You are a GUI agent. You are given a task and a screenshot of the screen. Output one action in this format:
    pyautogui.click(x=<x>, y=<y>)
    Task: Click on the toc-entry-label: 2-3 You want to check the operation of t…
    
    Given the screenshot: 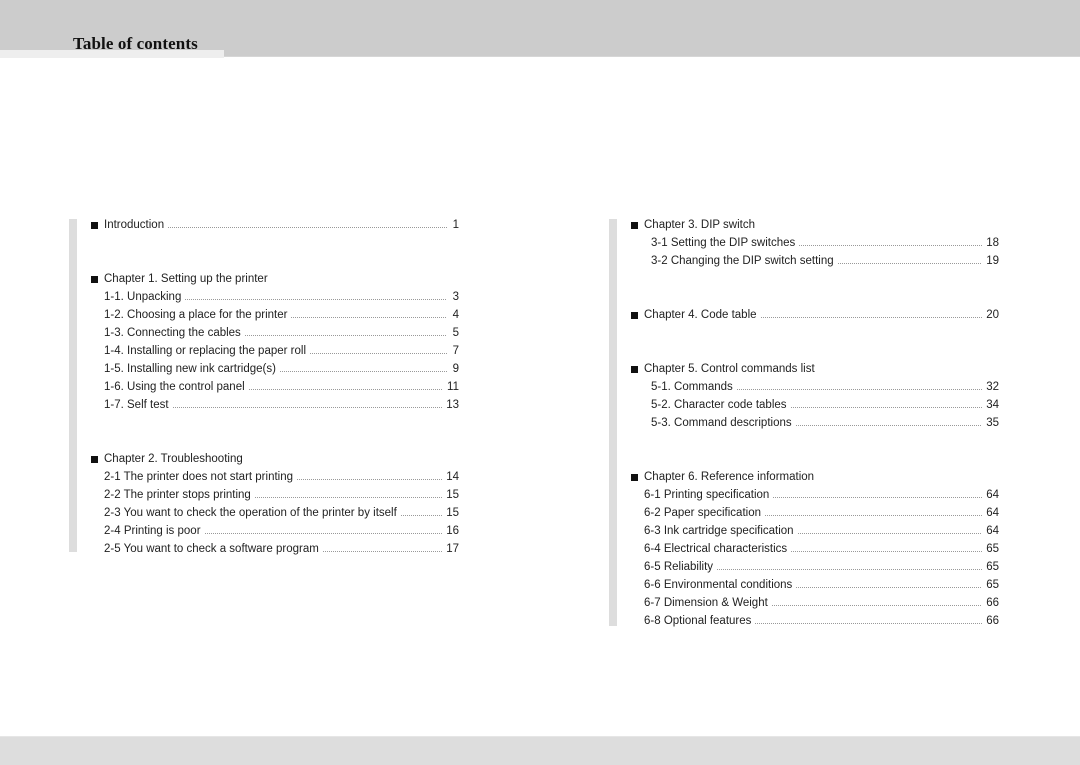 What is the action you would take?
    pyautogui.click(x=250, y=513)
    